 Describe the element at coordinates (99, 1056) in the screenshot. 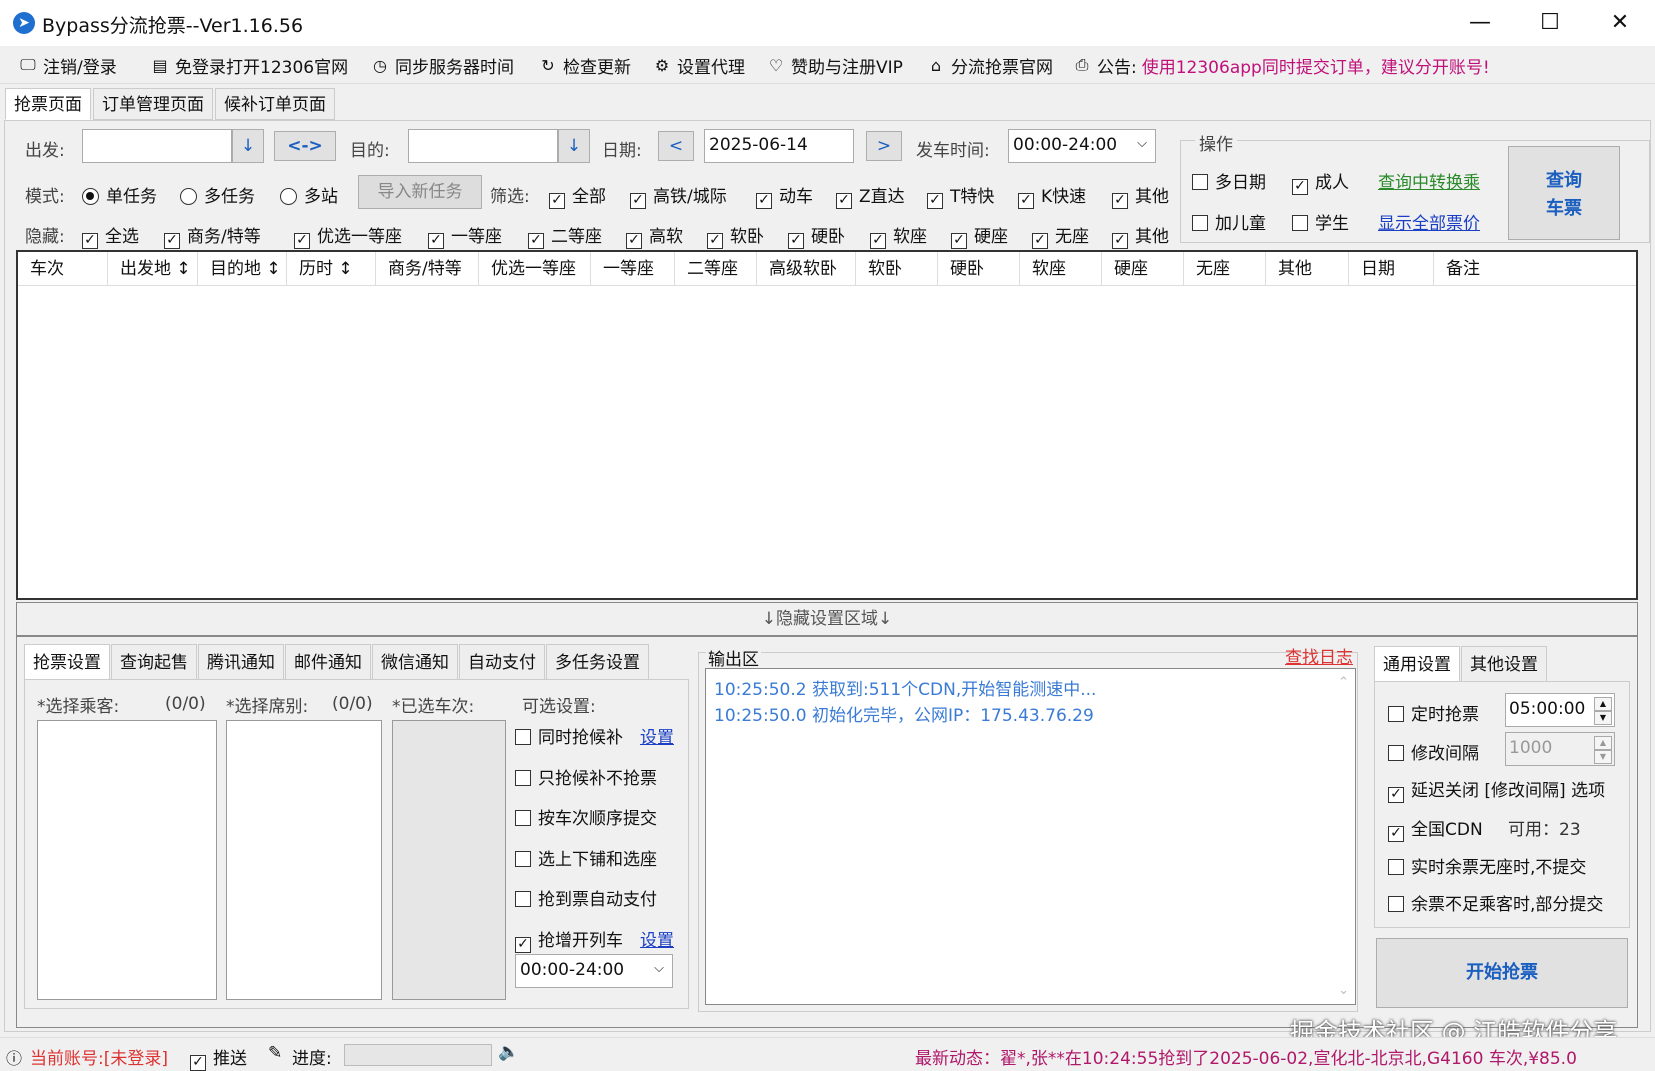

I see `account-status: 当前账号:[未登录]` at that location.